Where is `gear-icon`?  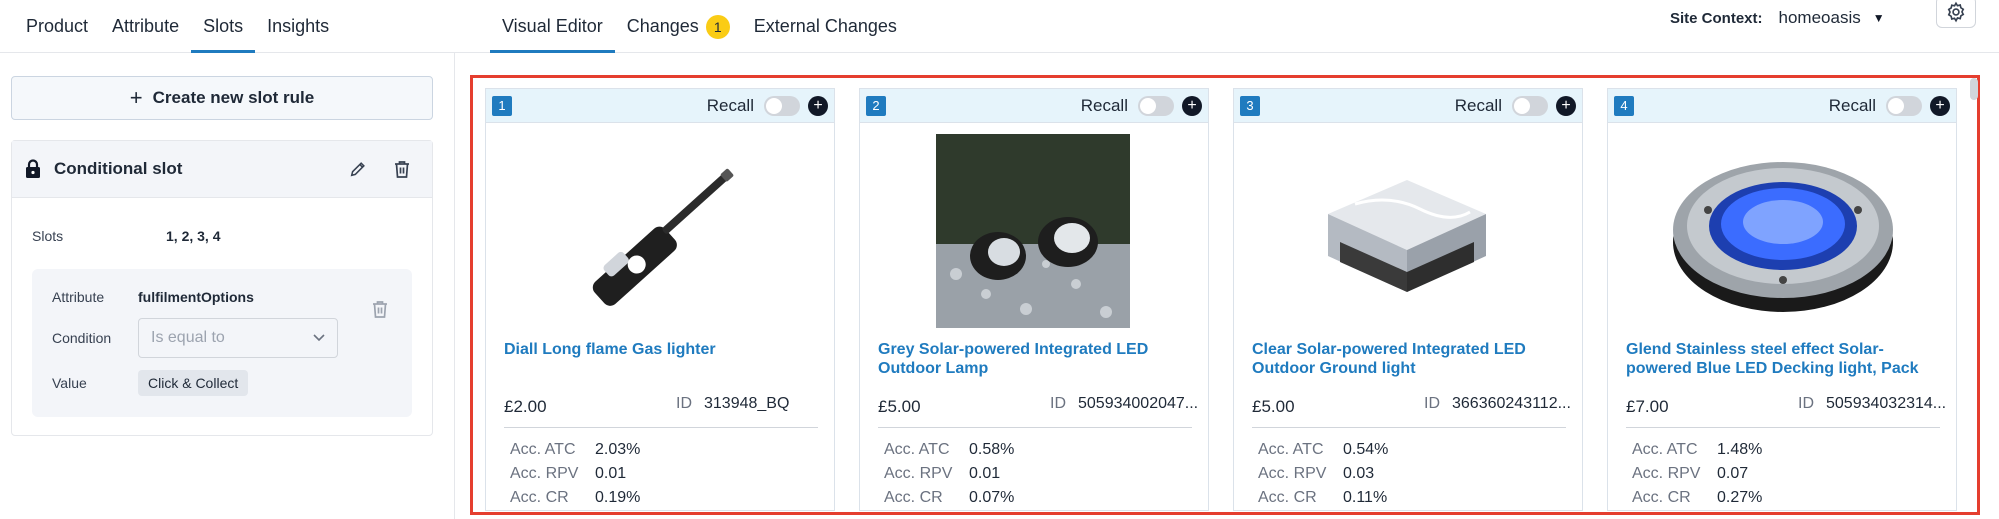 gear-icon is located at coordinates (1956, 12).